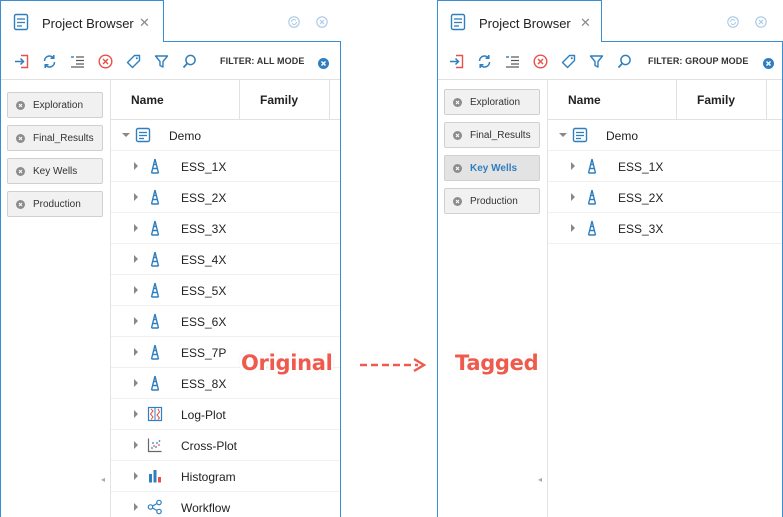  Describe the element at coordinates (225, 504) in the screenshot. I see `tree-row: Workflow` at that location.